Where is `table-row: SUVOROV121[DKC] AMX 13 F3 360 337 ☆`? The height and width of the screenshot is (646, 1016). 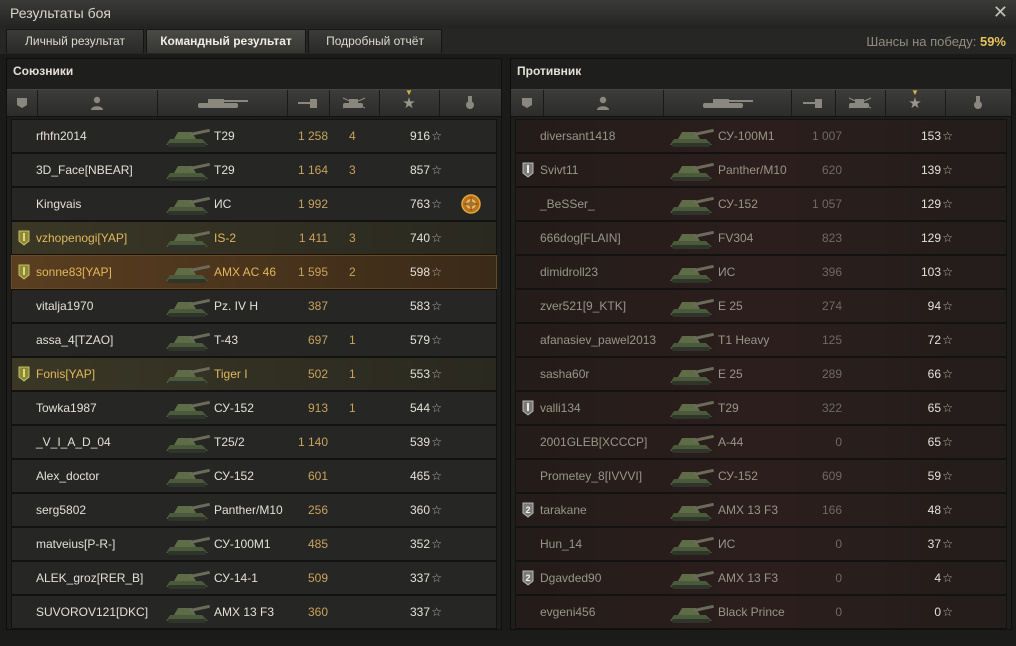
table-row: SUVOROV121[DKC] AMX 13 F3 360 337 ☆ is located at coordinates (254, 612).